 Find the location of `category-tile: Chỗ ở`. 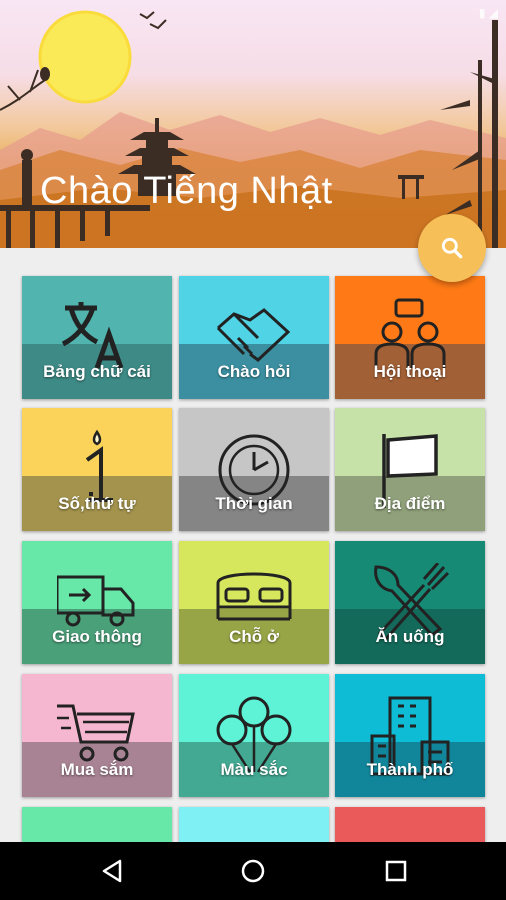

category-tile: Chỗ ở is located at coordinates (254, 602).